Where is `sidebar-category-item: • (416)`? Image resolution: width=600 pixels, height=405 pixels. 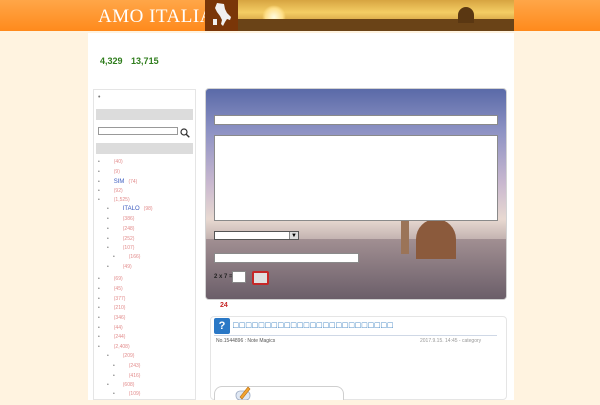
sidebar-category-item: • (416) is located at coordinates (126, 376).